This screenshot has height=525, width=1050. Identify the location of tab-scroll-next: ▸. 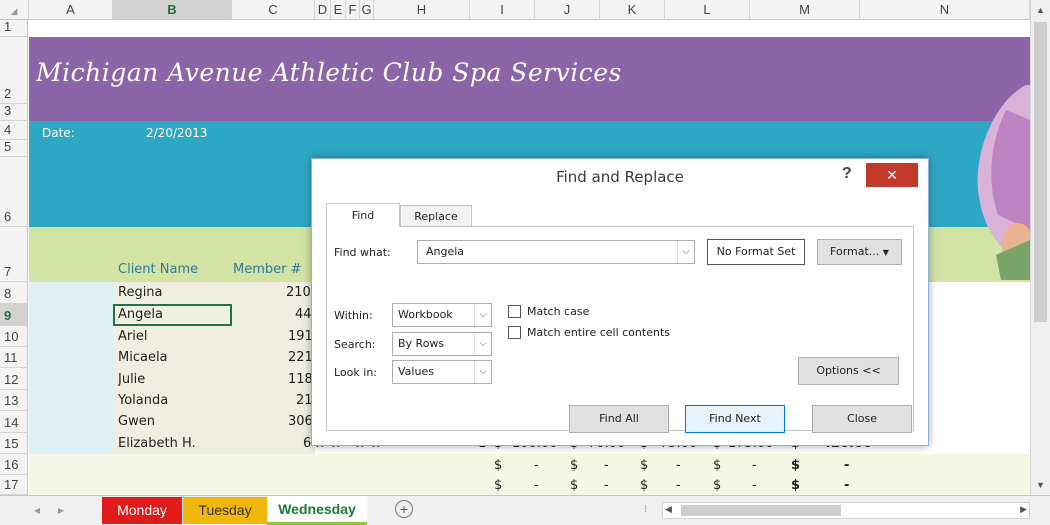
(61, 510).